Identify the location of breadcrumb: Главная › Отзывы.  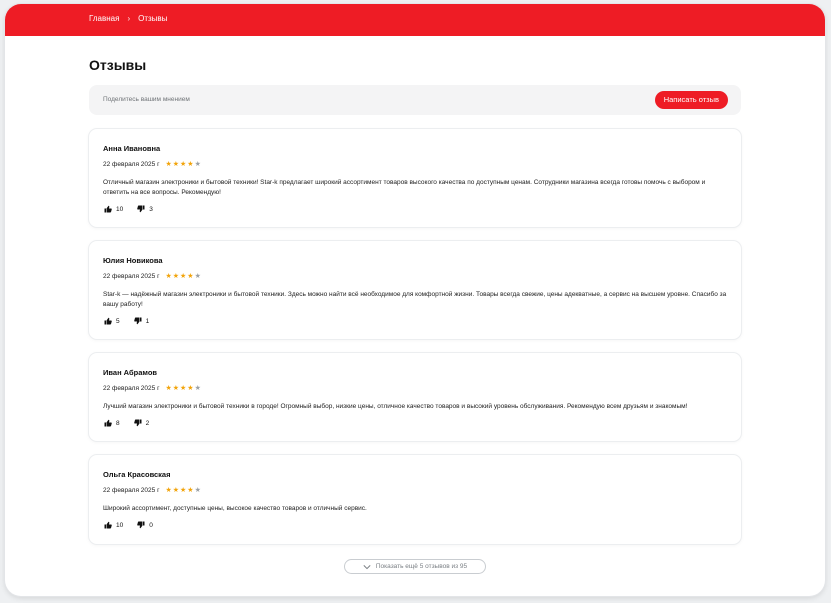
(128, 18).